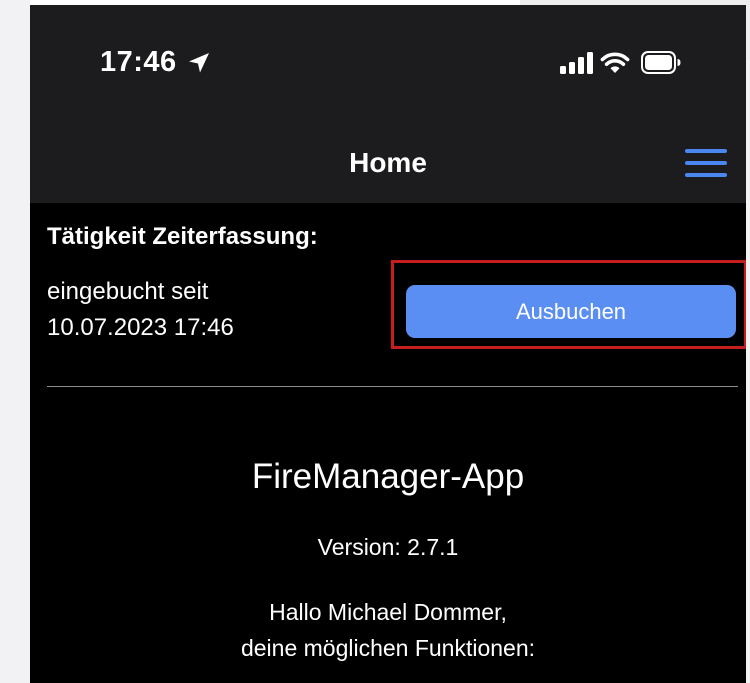 This screenshot has width=750, height=683. What do you see at coordinates (661, 62) in the screenshot?
I see `battery-icon` at bounding box center [661, 62].